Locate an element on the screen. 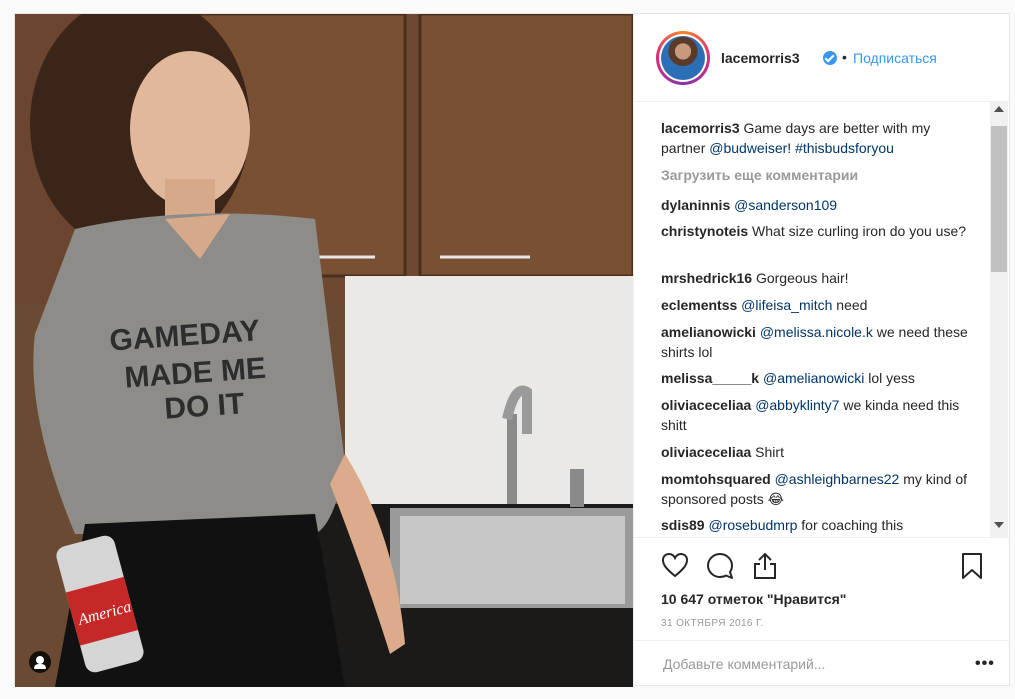 This screenshot has height=699, width=1015. likes-count: 10 647 отметок "Нравится" is located at coordinates (753, 599).